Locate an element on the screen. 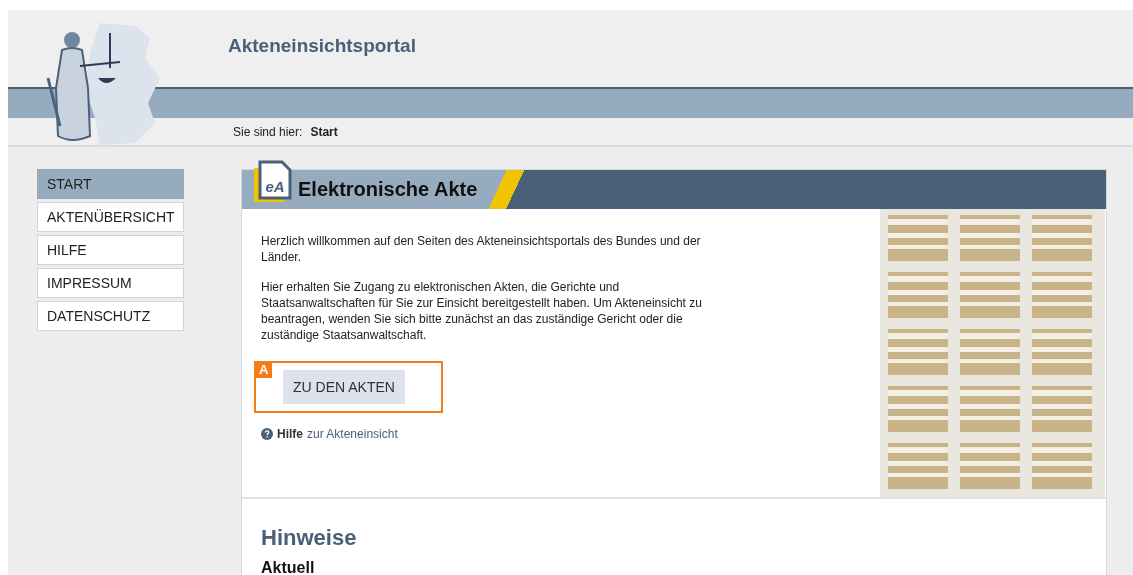 The image size is (1133, 575). nav-item: DATENSCHUTZ is located at coordinates (110, 316).